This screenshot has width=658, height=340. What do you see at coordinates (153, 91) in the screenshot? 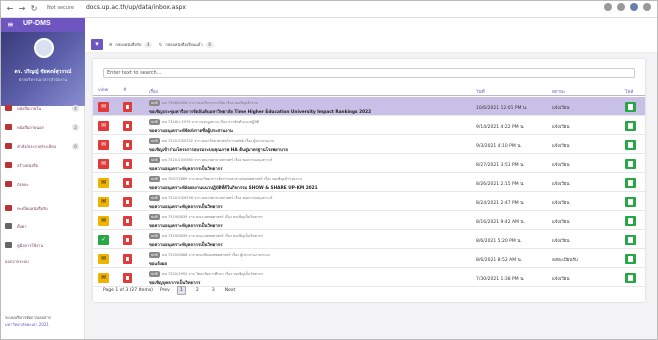
I see `col-subject: เรื่อง` at bounding box center [153, 91].